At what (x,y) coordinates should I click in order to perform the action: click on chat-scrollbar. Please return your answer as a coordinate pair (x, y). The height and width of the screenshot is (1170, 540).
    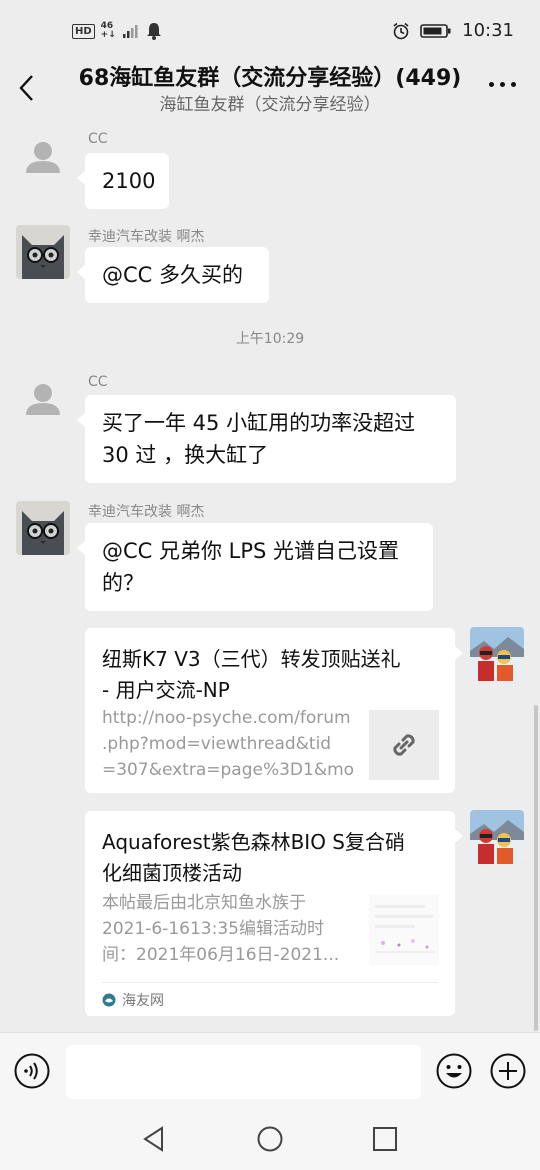
    Looking at the image, I should click on (536, 868).